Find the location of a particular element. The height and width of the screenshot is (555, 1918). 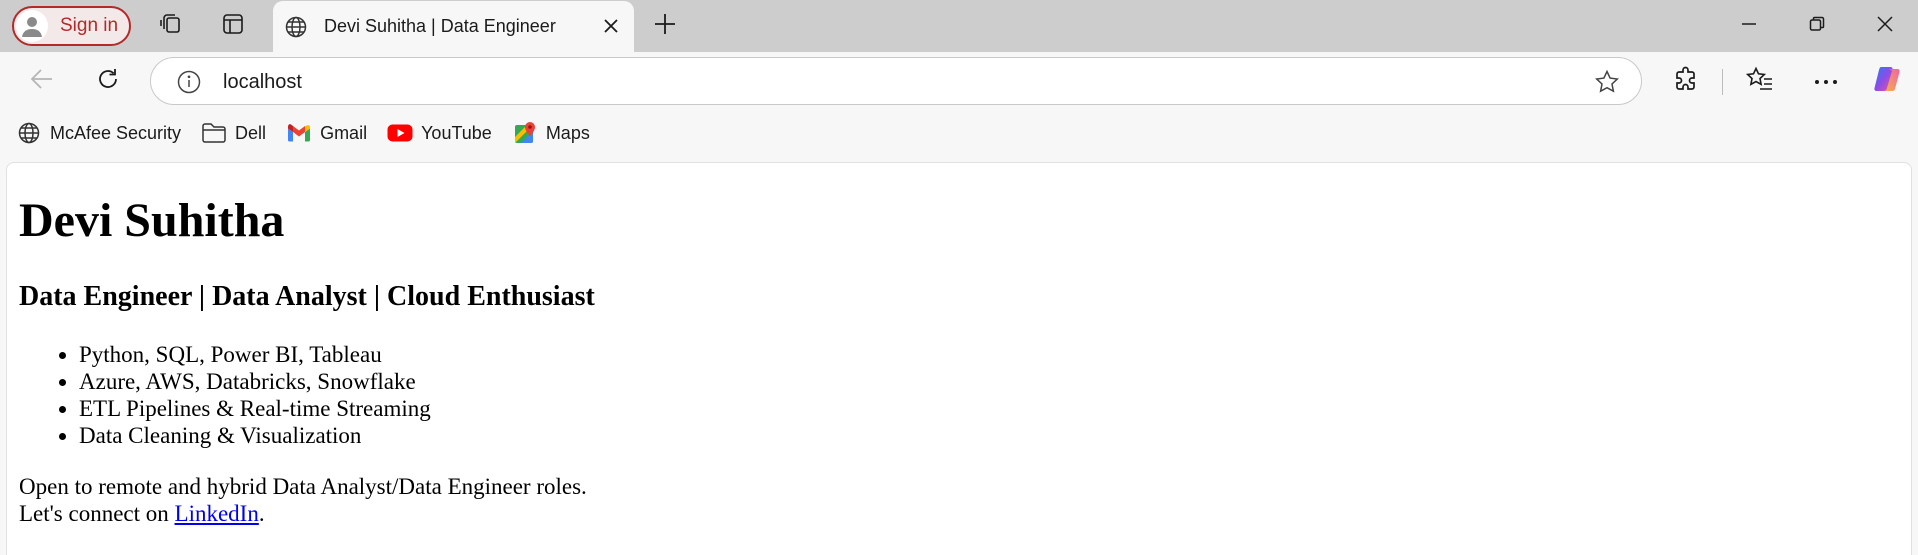

list-item: Azure, AWS, Databricks, Snowflake is located at coordinates (255, 381).